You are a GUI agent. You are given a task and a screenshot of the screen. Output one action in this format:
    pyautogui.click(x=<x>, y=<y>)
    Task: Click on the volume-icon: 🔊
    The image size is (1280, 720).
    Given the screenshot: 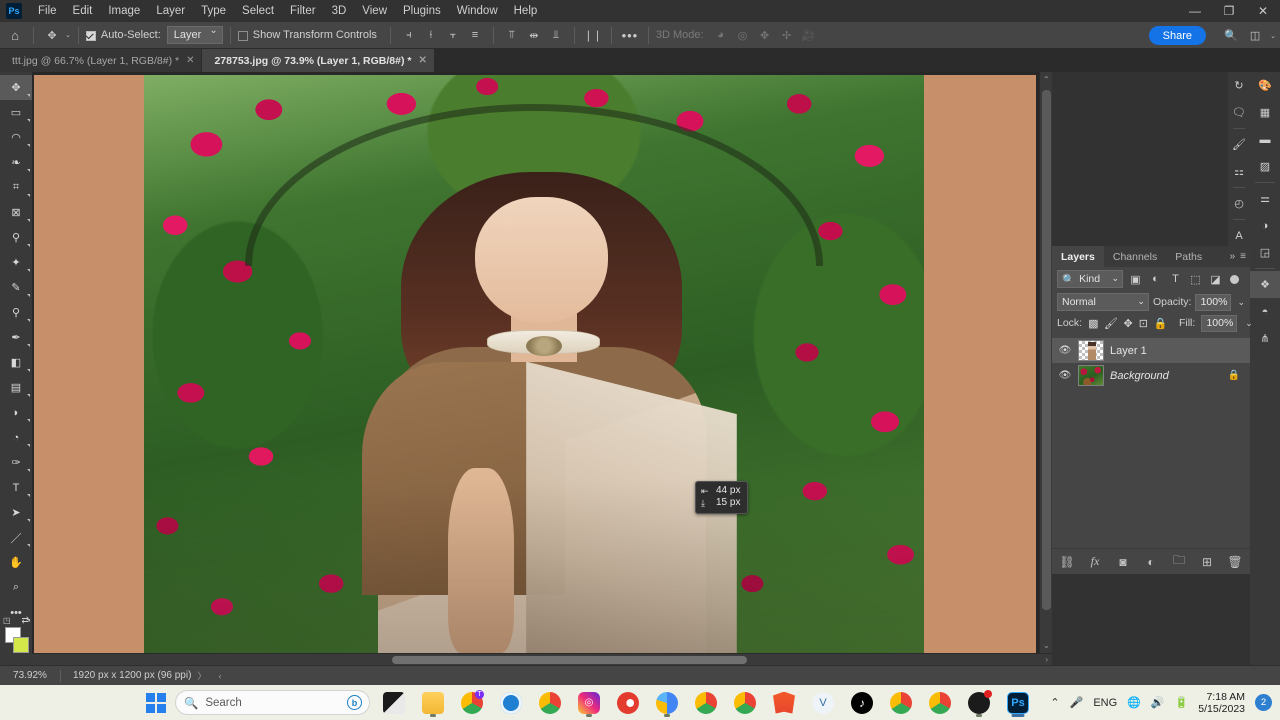 What is the action you would take?
    pyautogui.click(x=1158, y=702)
    